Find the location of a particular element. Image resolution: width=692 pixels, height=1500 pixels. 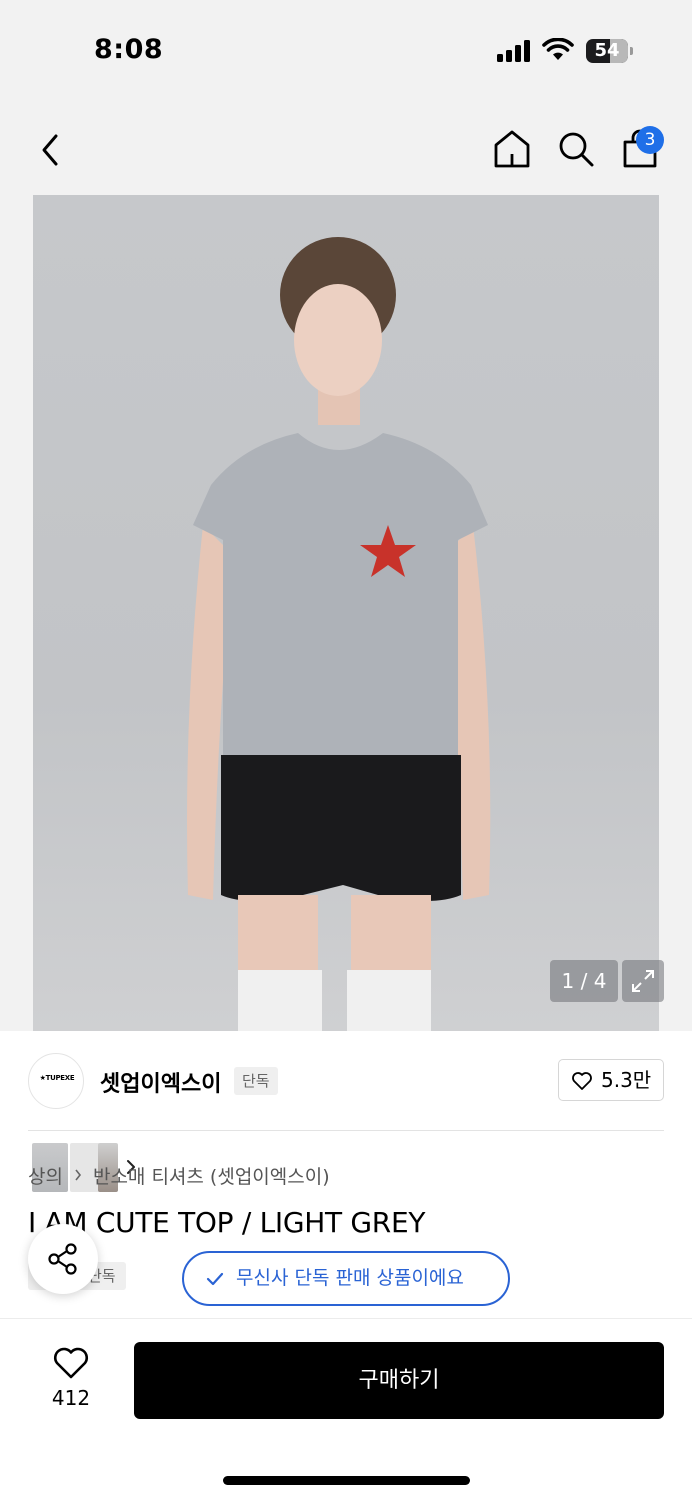

share-button is located at coordinates (63, 1259).